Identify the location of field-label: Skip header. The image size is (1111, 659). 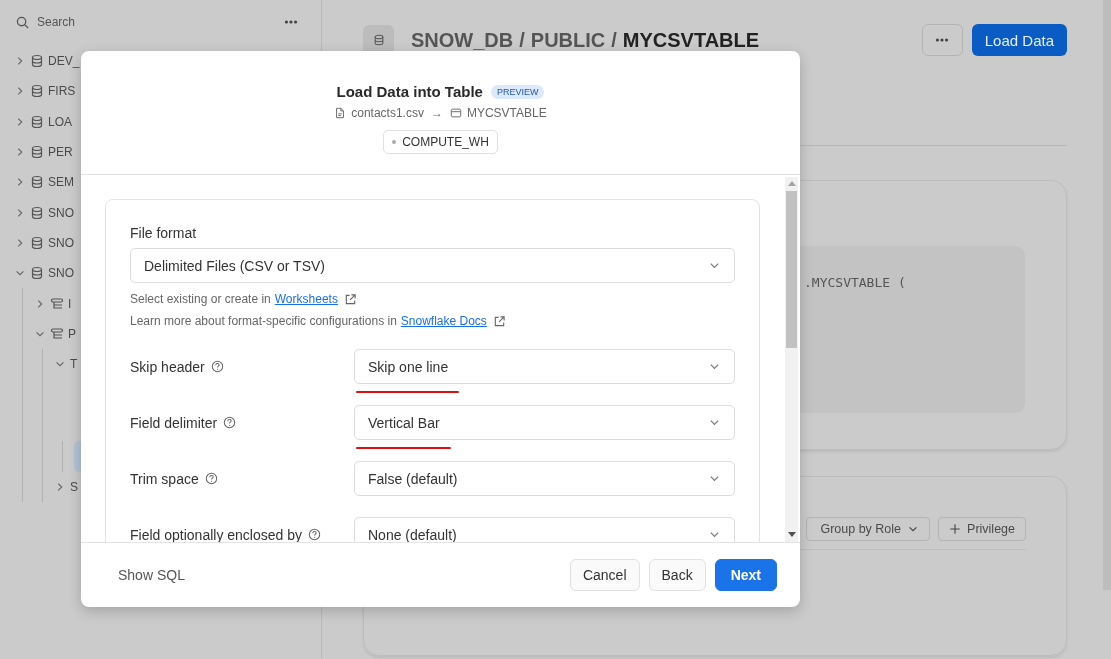
(167, 366).